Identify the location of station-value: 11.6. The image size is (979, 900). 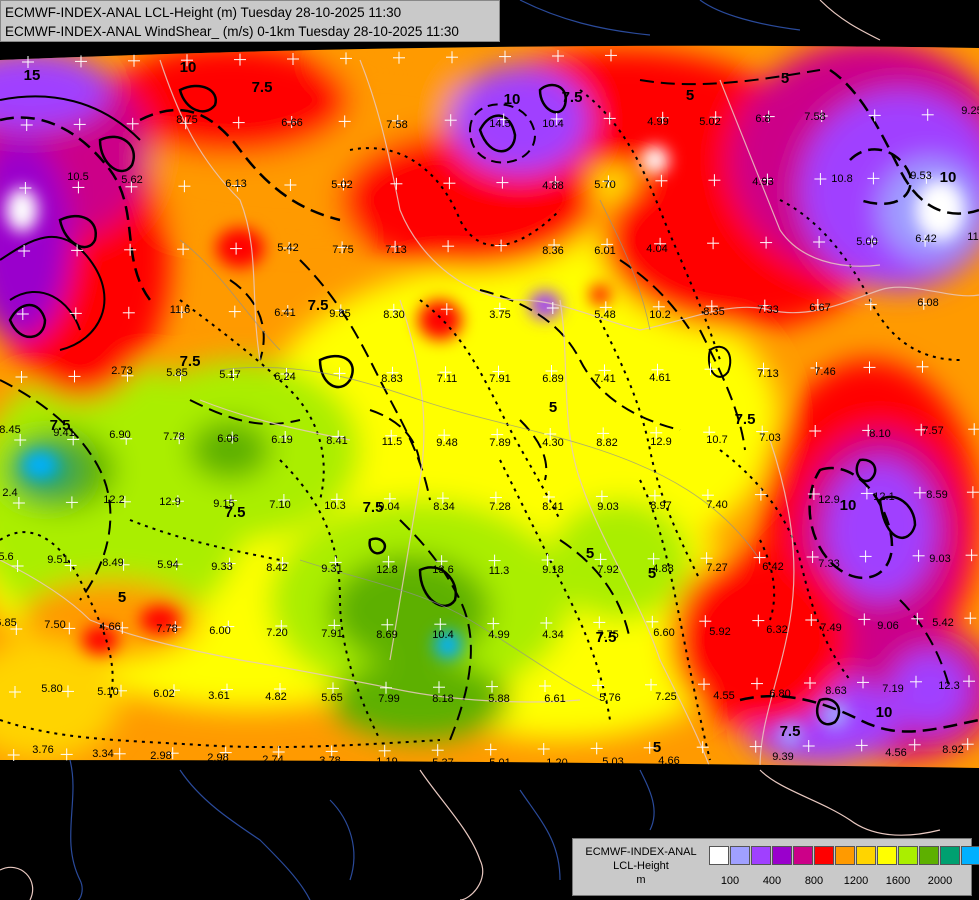
(180, 310).